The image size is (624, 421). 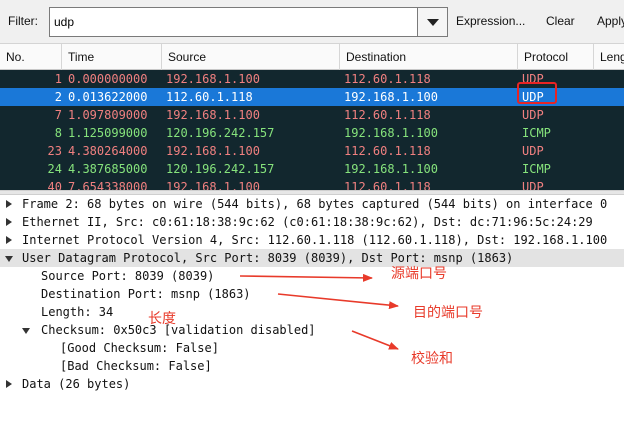 I want to click on column-header-source: Source, so click(x=251, y=57).